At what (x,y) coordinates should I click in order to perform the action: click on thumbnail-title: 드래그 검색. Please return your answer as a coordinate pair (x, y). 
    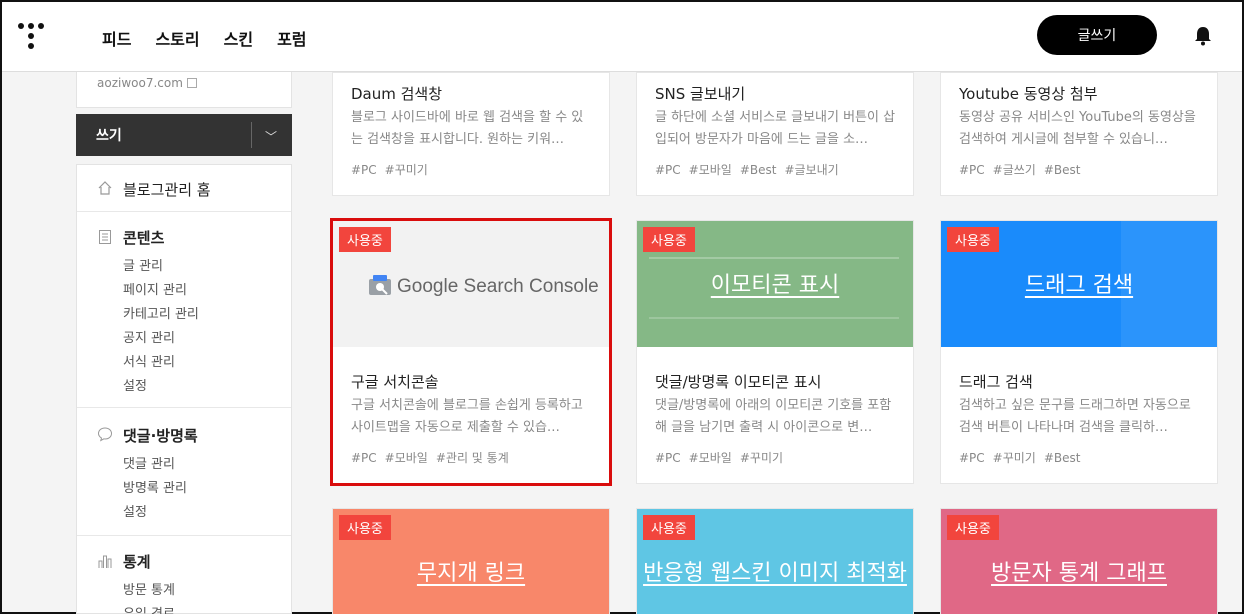
    Looking at the image, I should click on (1079, 285).